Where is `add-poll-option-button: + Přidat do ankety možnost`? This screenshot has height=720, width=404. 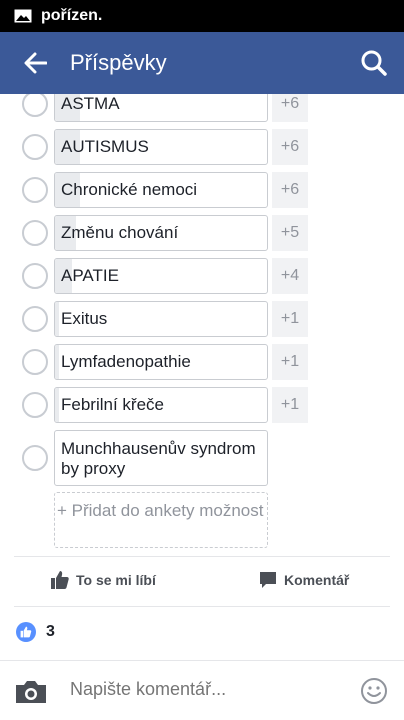
add-poll-option-button: + Přidat do ankety možnost is located at coordinates (161, 520).